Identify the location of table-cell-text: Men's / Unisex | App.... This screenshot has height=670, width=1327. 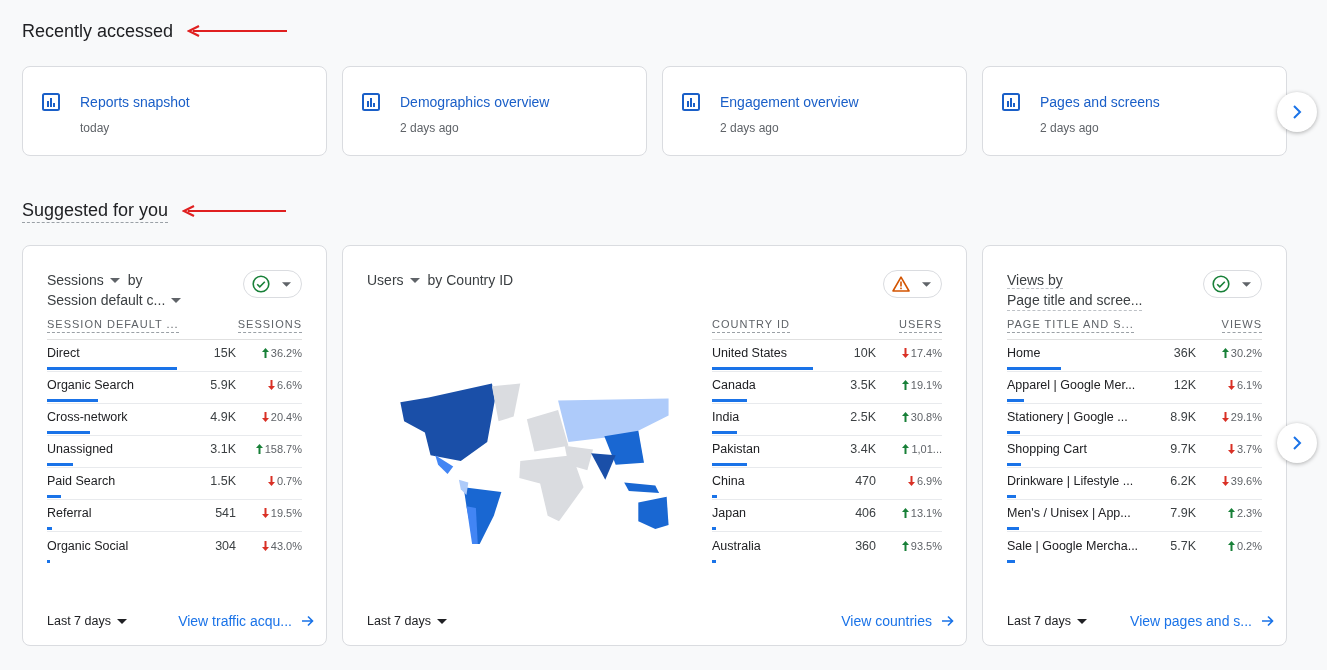
(1069, 513).